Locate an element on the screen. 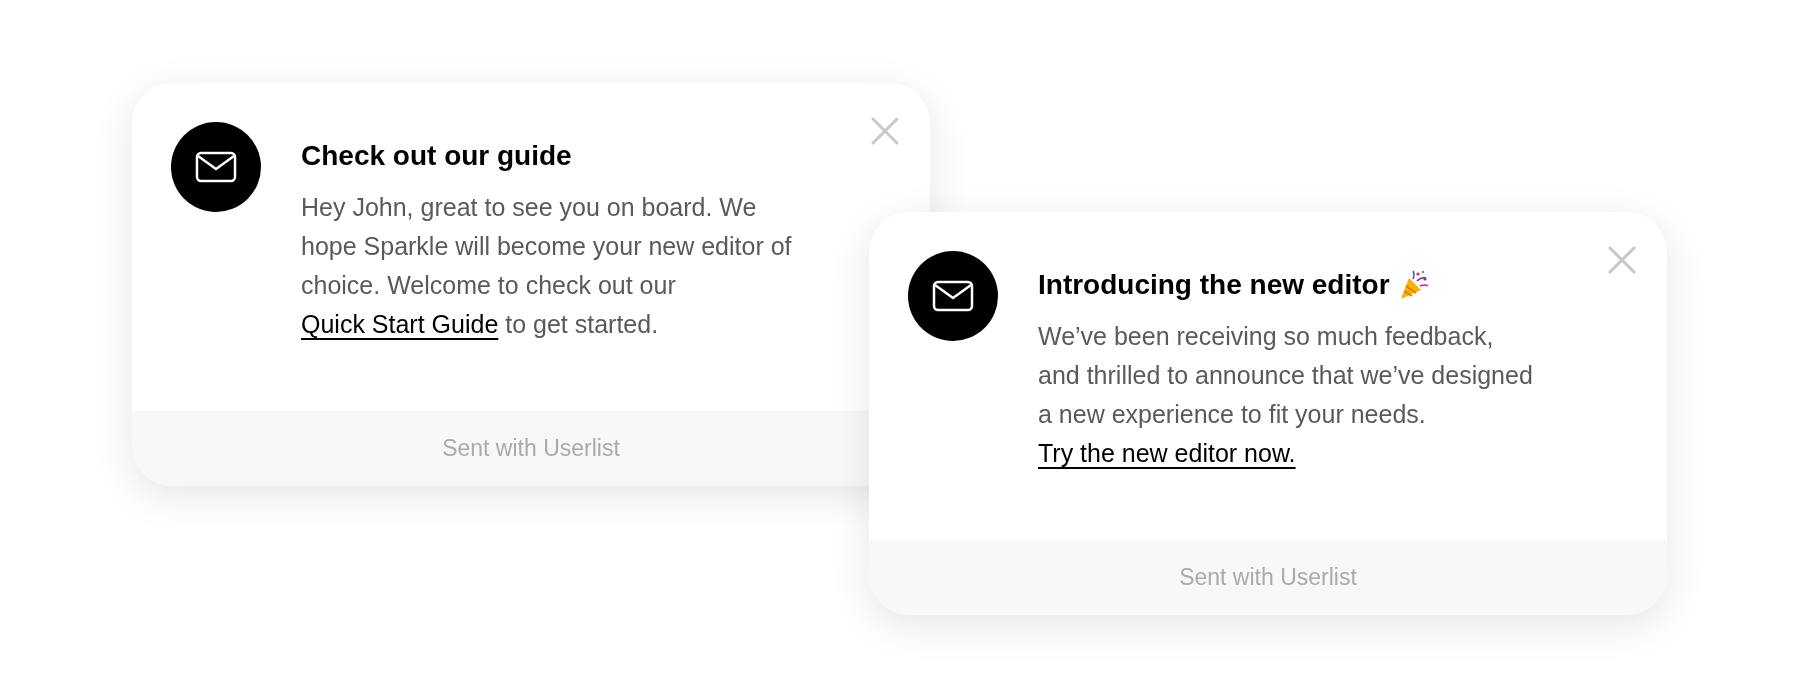 This screenshot has height=700, width=1800. card-message: We’ve been receiving so much feedback, and thrilled to announce that we’ve designed a new experience to fit your needs. Try the new editor now. is located at coordinates (1285, 395).